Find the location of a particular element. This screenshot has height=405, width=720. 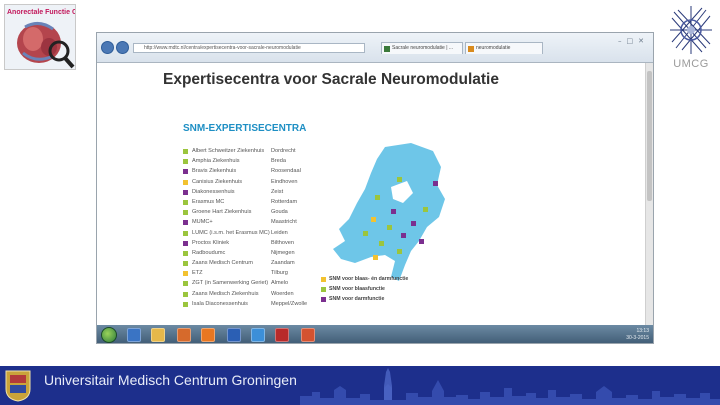

outlook-icon is located at coordinates (208, 335).